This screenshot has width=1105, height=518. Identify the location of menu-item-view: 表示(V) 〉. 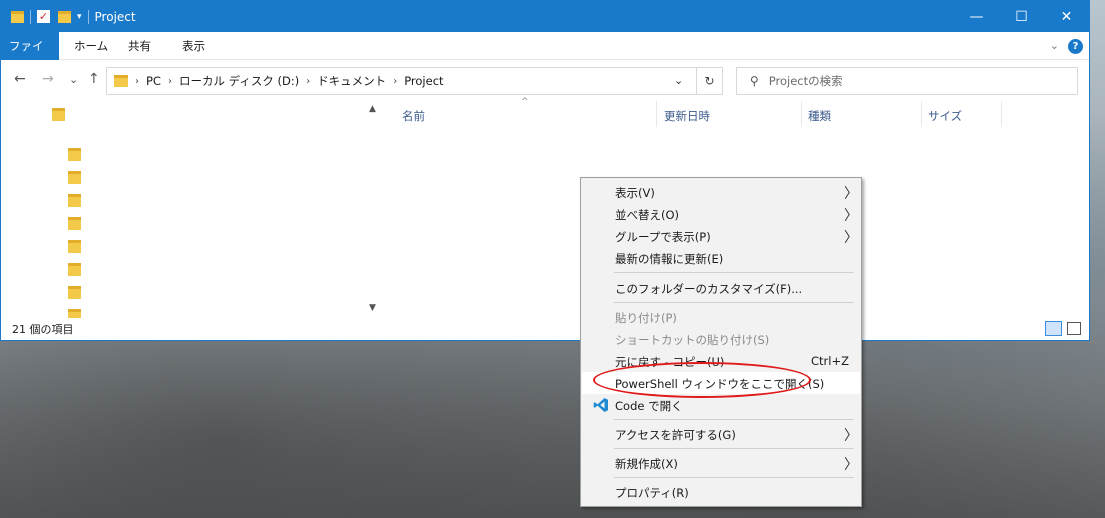
(721, 192).